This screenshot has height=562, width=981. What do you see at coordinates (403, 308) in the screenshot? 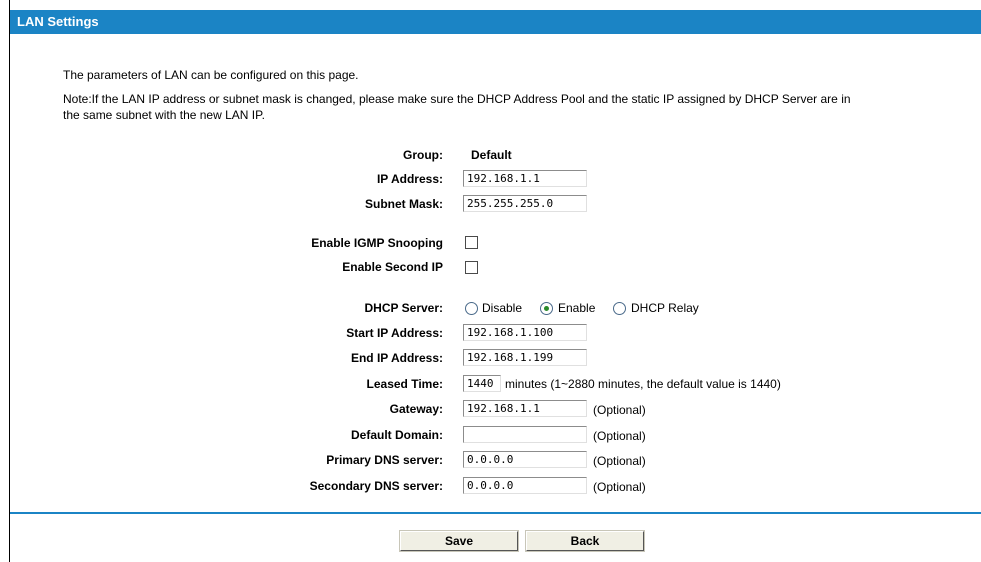
I see `dhcp-server-label: DHCP Server:` at bounding box center [403, 308].